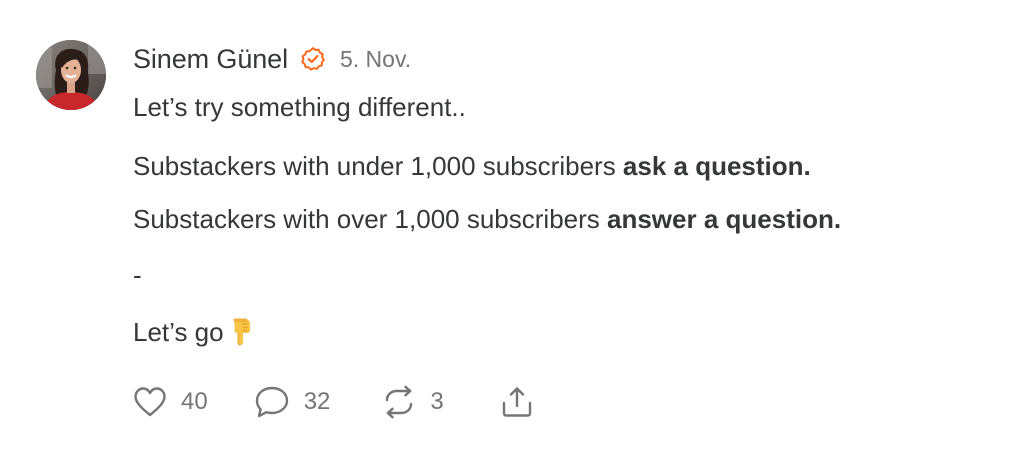  I want to click on post-line-bold: answer a question., so click(724, 219).